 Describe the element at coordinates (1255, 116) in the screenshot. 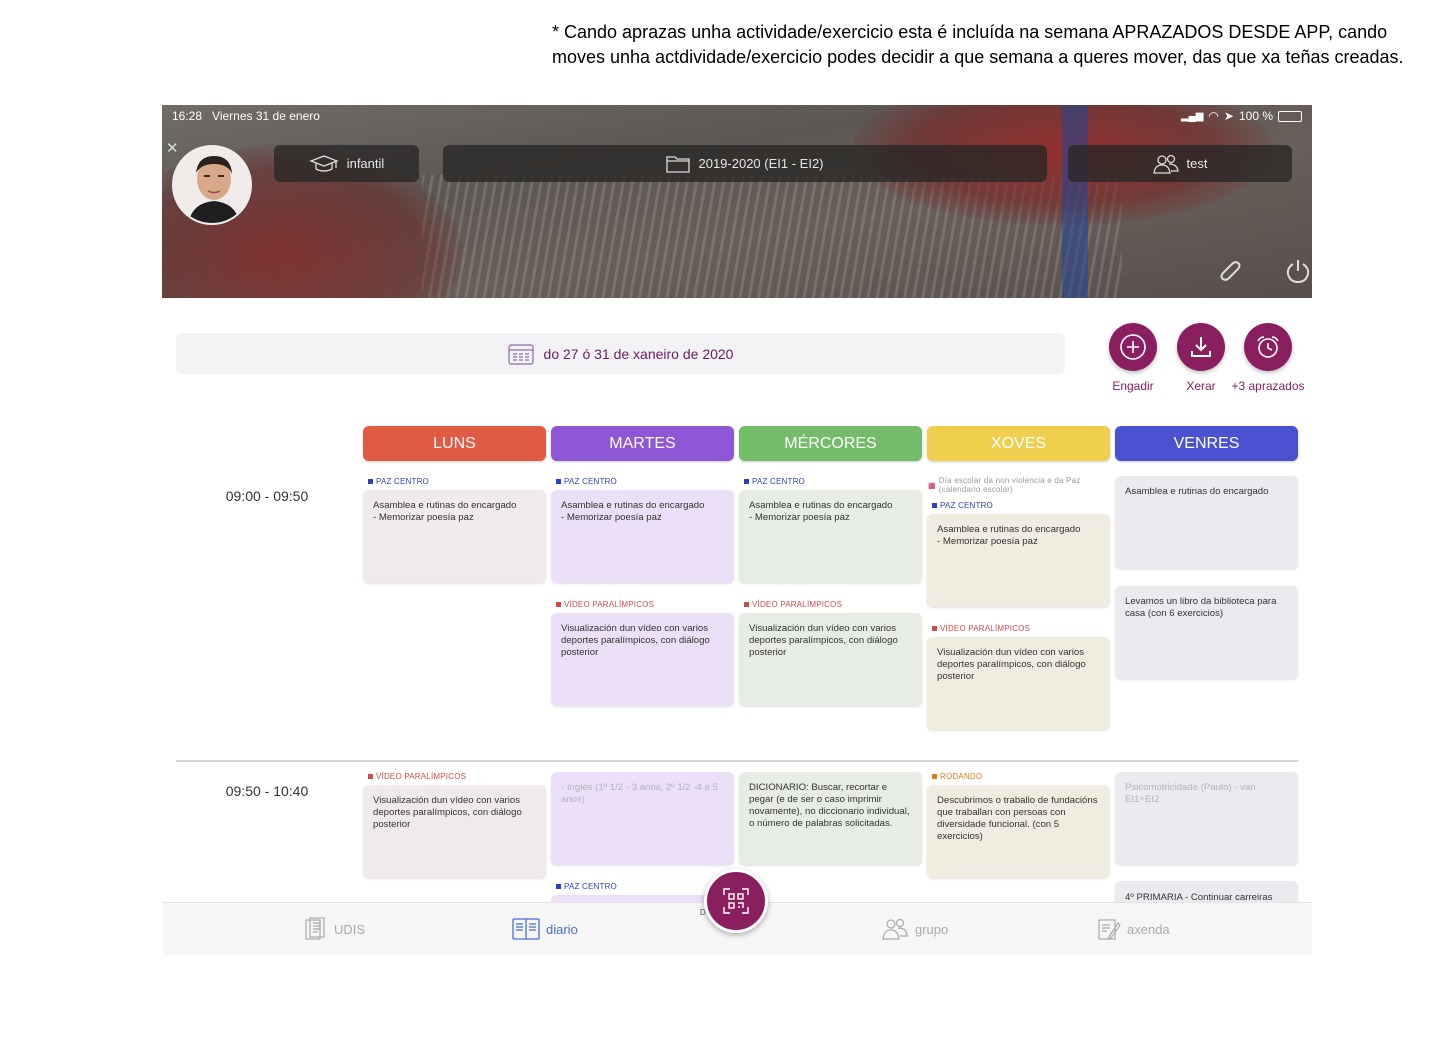

I see `battery-level: 100 %` at that location.